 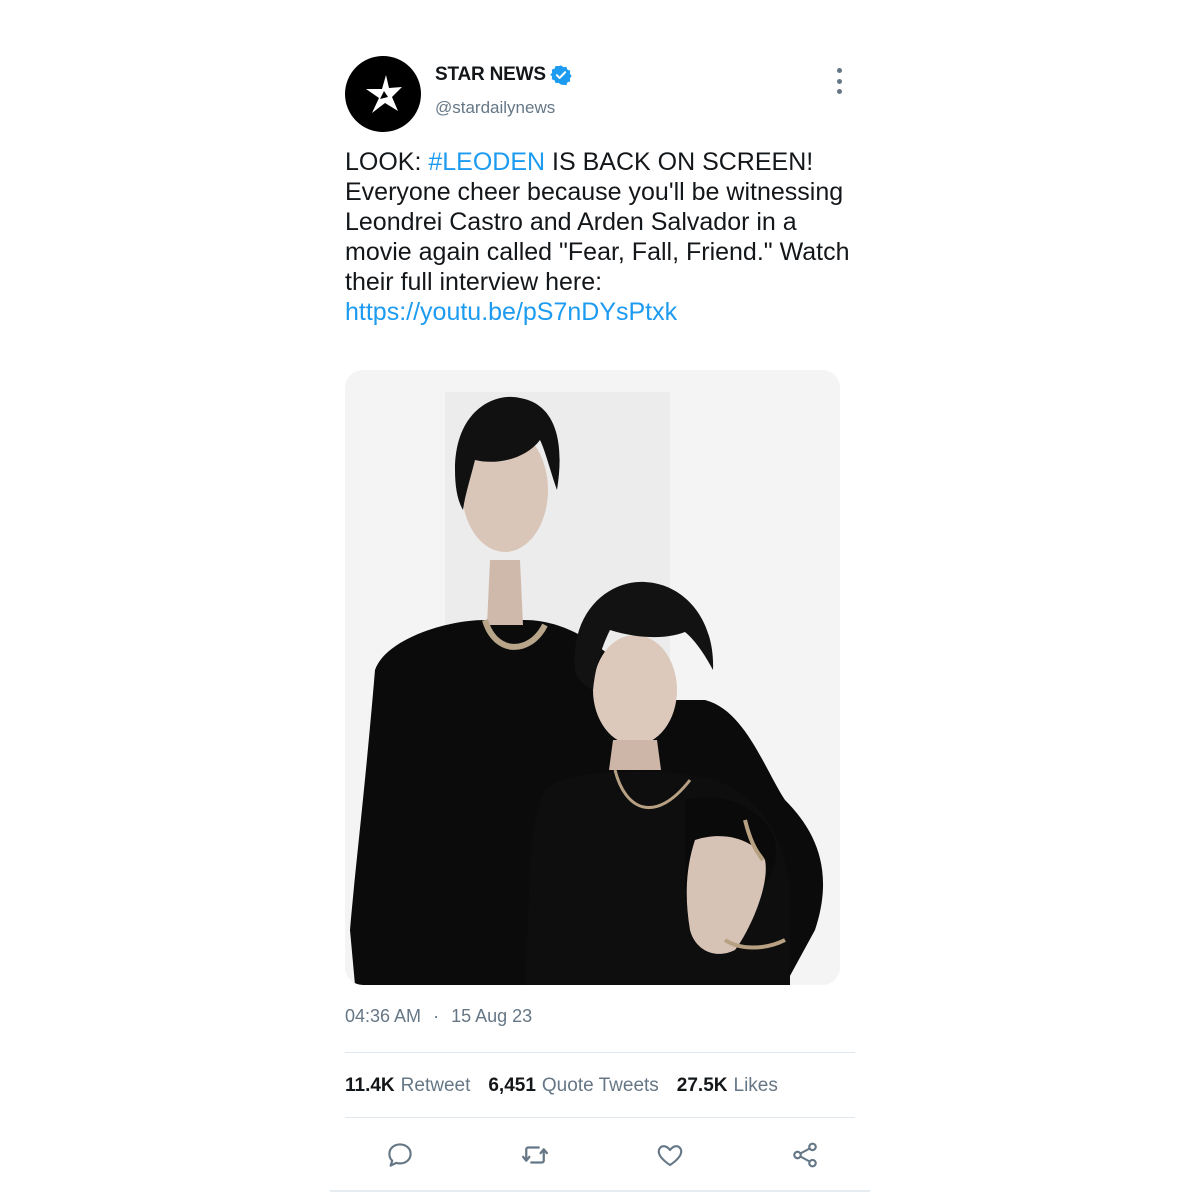 What do you see at coordinates (511, 312) in the screenshot?
I see `url-link: https://youtu.be/pS7nDYsPtxk` at bounding box center [511, 312].